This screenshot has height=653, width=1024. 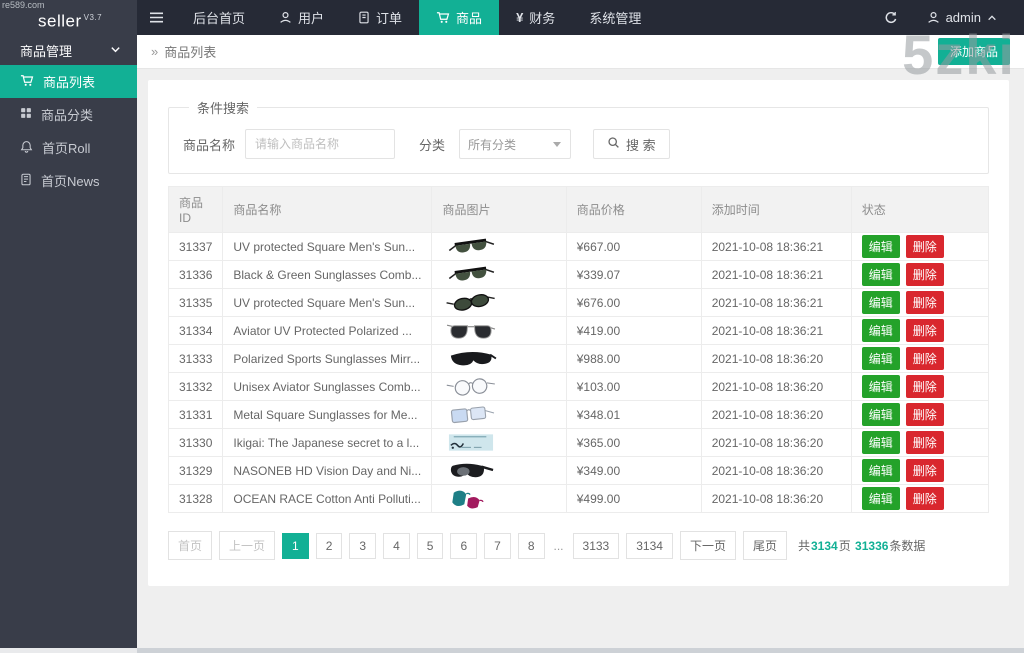 I want to click on breadcrumb: » 商品列表, so click(x=183, y=51).